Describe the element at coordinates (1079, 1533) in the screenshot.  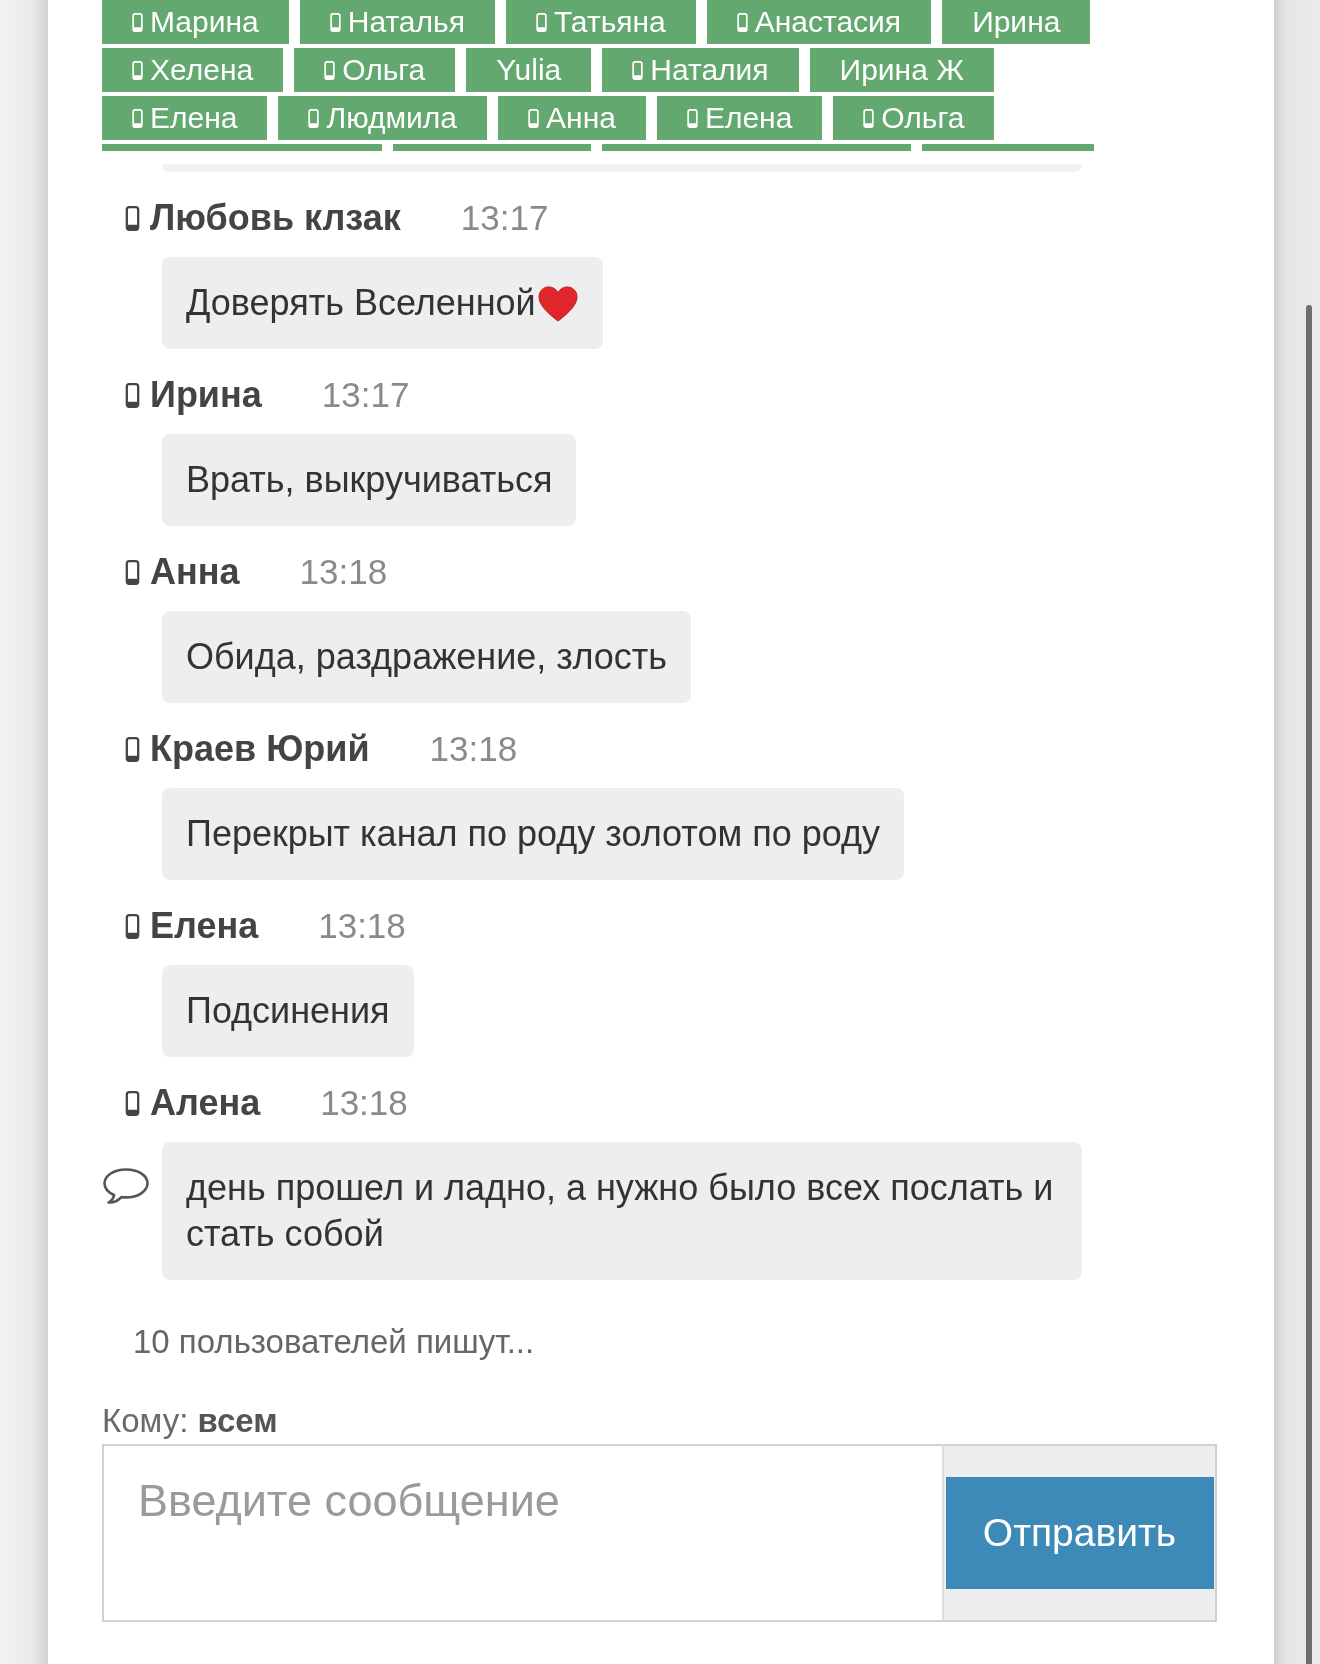
I see `send-button: Отправить` at that location.